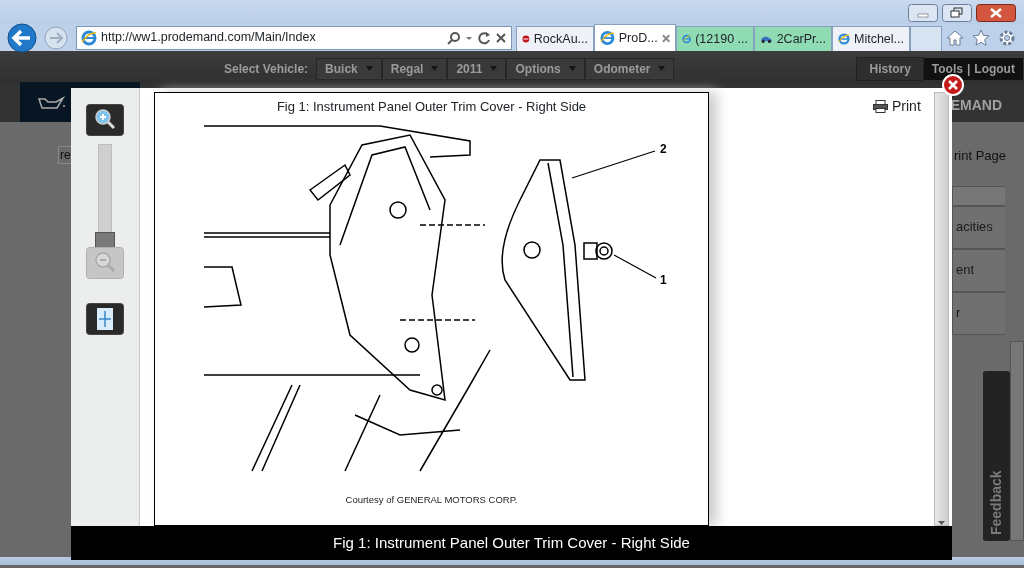 Image resolution: width=1024 pixels, height=568 pixels. Describe the element at coordinates (431, 107) in the screenshot. I see `figure-title: Fig 1: Instrument Panel Outer Trim Cover - Right Side` at that location.